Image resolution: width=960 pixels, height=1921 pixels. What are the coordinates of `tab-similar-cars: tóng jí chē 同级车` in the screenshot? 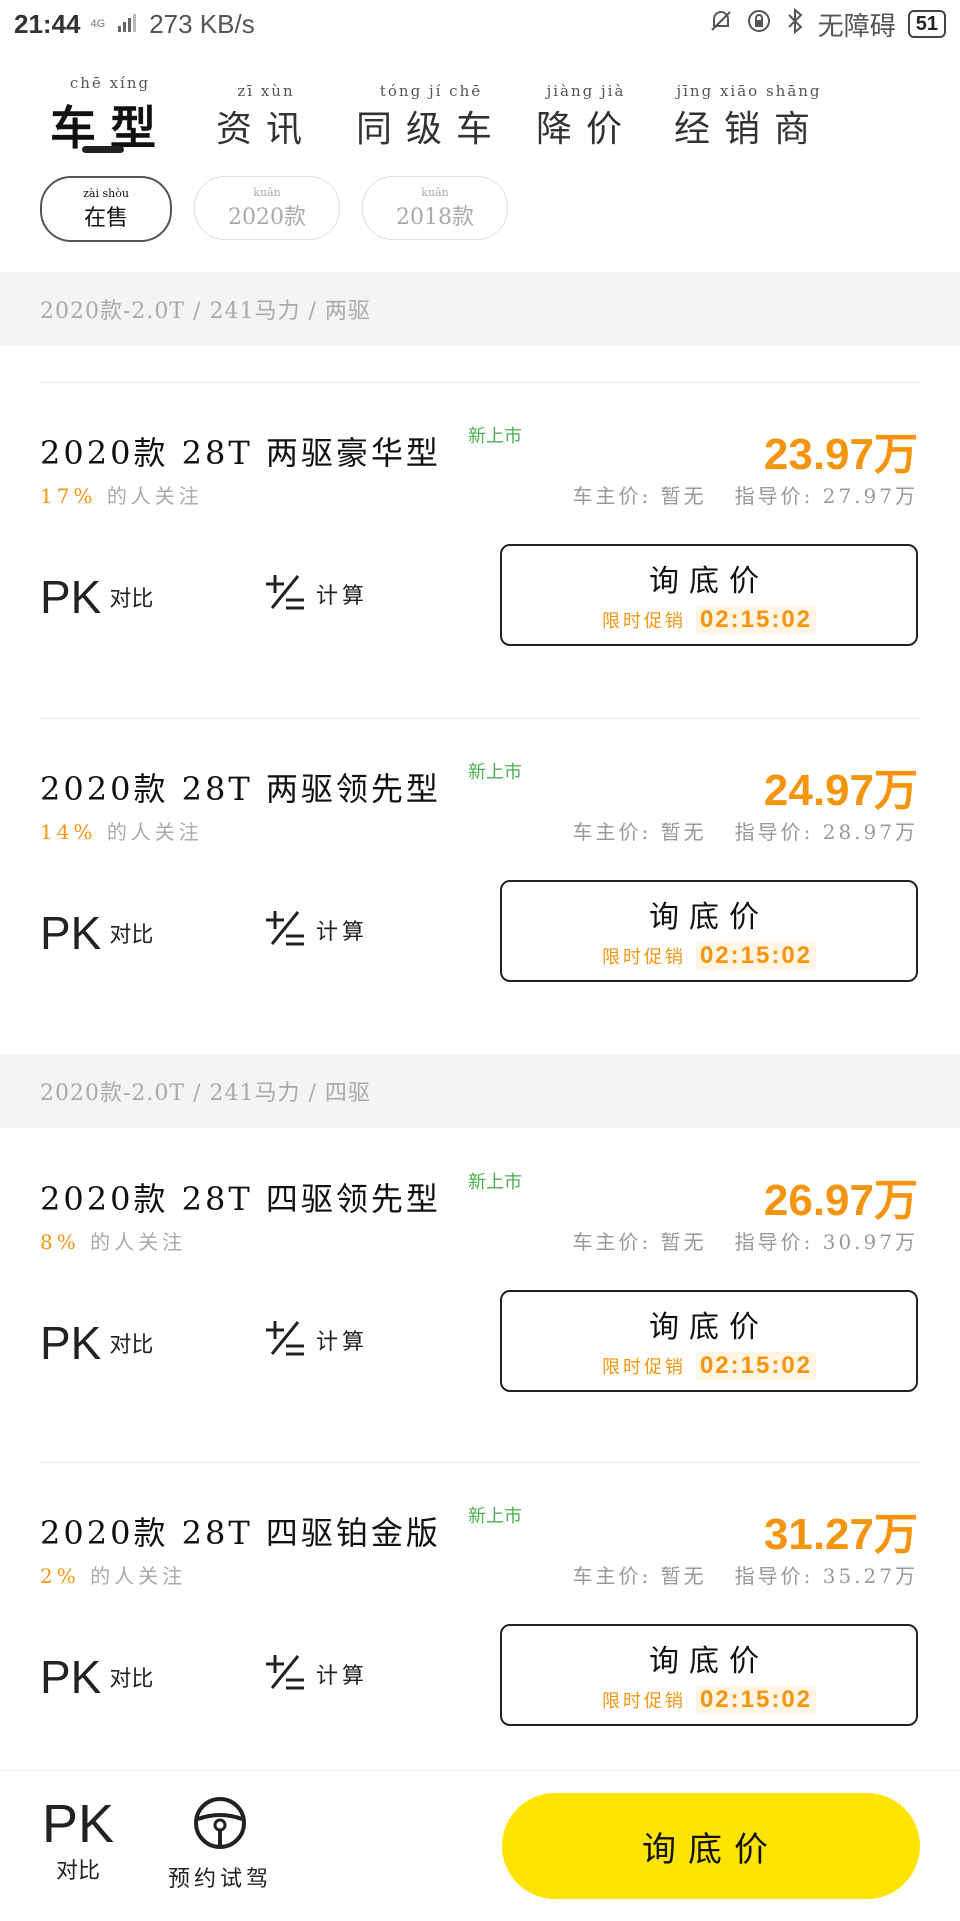 It's located at (431, 117).